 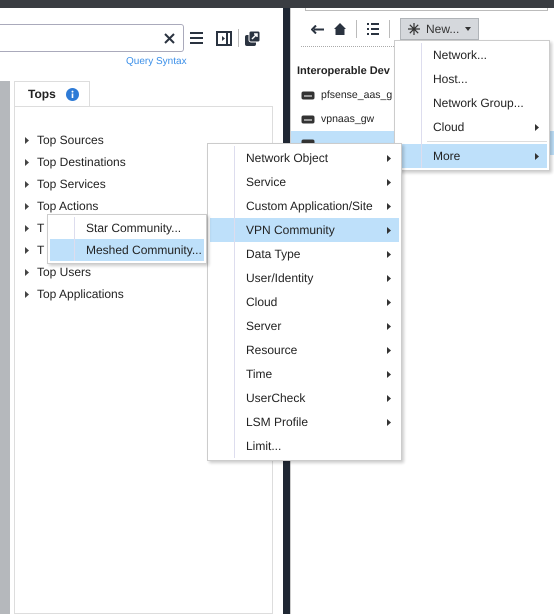 What do you see at coordinates (344, 71) in the screenshot?
I see `section-heading: Interoperable Dev` at bounding box center [344, 71].